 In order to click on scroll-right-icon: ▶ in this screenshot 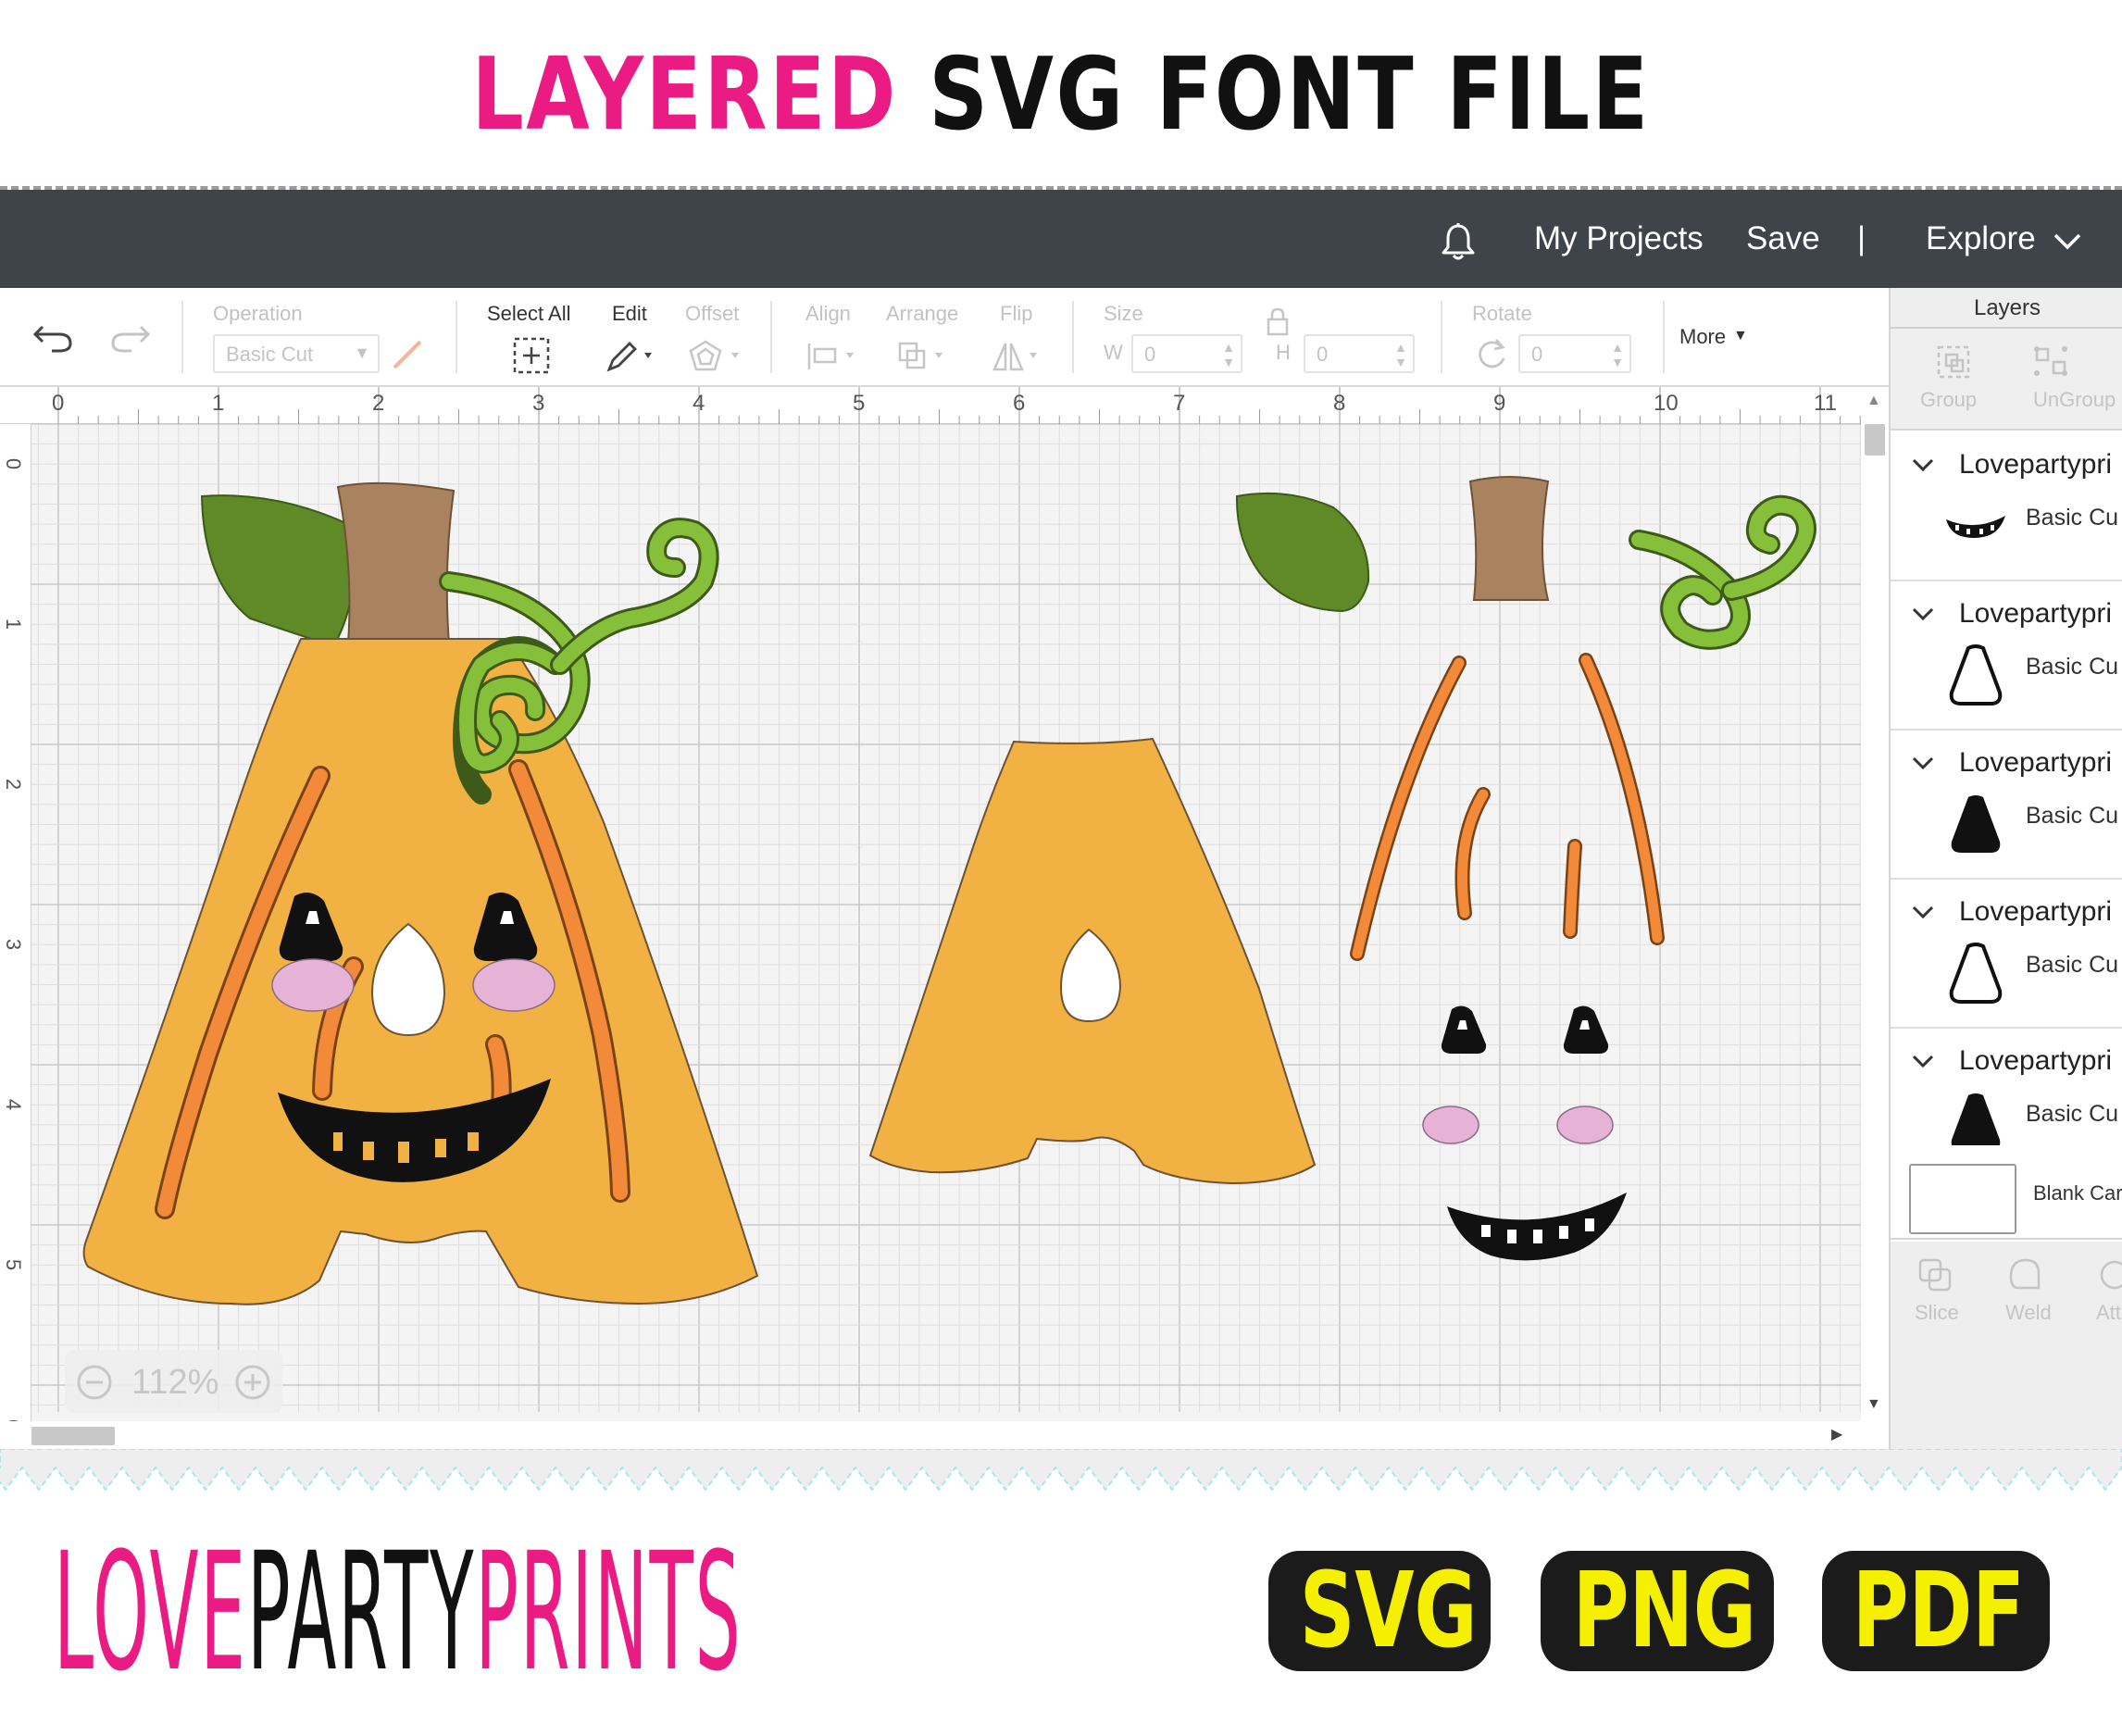, I will do `click(1836, 1434)`.